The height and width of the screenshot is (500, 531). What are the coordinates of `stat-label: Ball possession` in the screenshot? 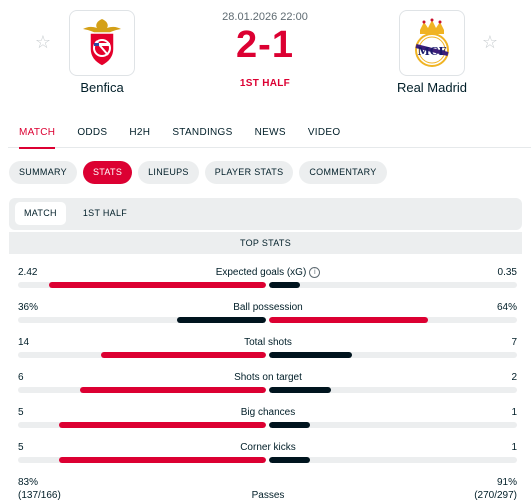 It's located at (268, 307).